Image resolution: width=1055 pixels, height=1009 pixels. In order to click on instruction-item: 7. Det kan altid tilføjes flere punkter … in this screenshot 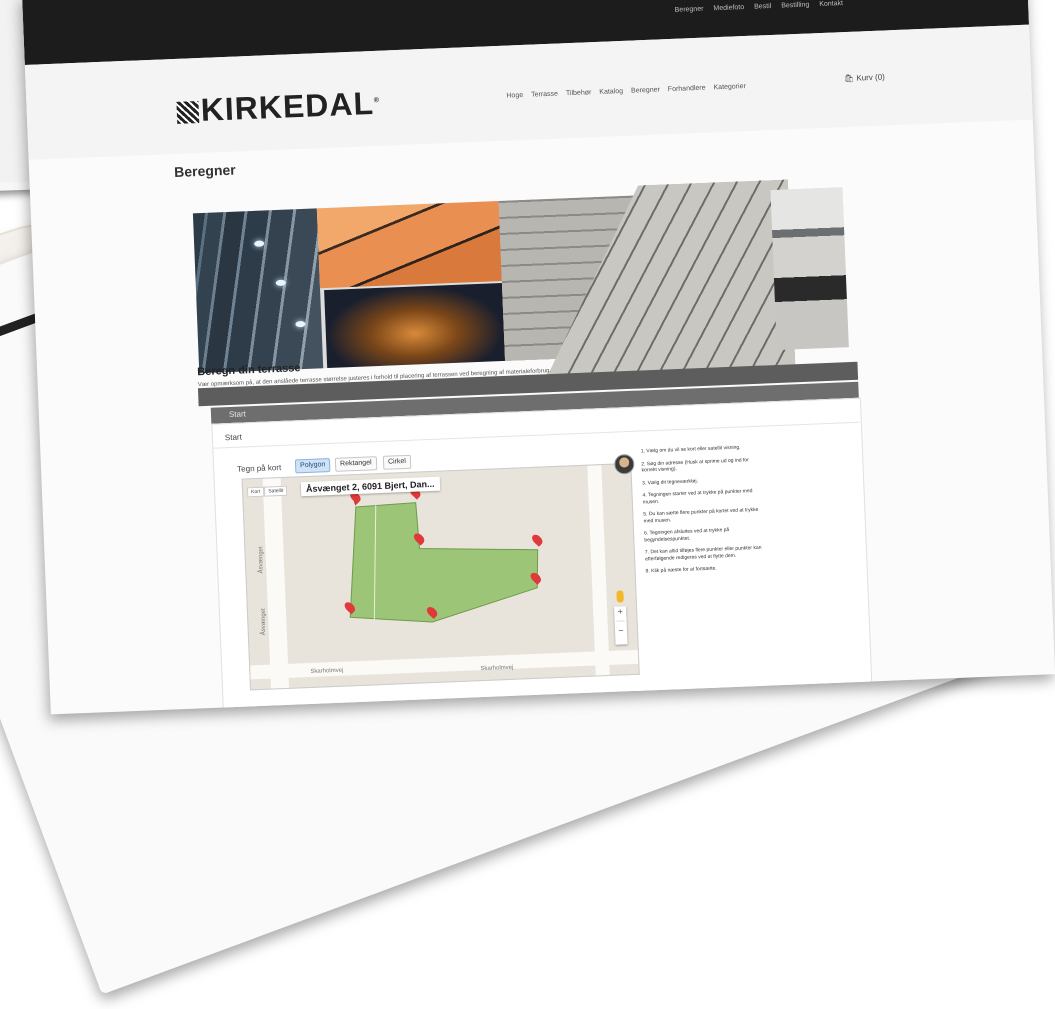, I will do `click(703, 553)`.